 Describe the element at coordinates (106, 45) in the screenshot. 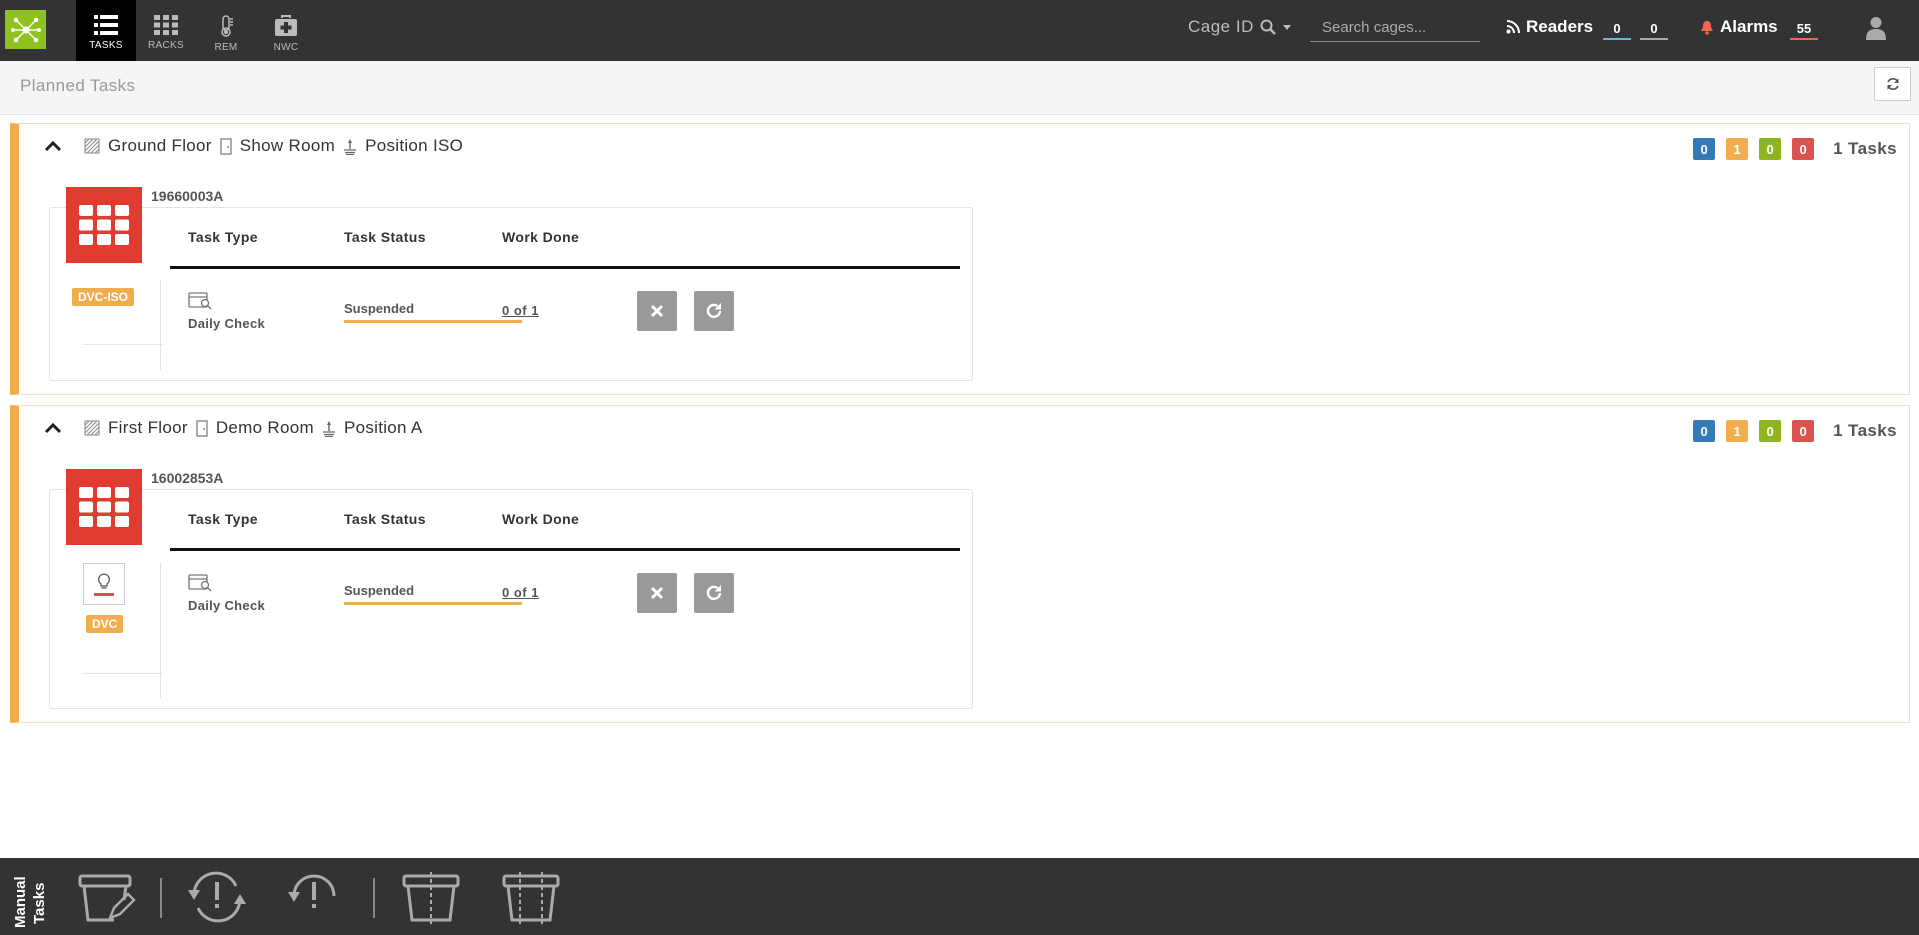

I see `nav-tasks-label: TASKS` at that location.